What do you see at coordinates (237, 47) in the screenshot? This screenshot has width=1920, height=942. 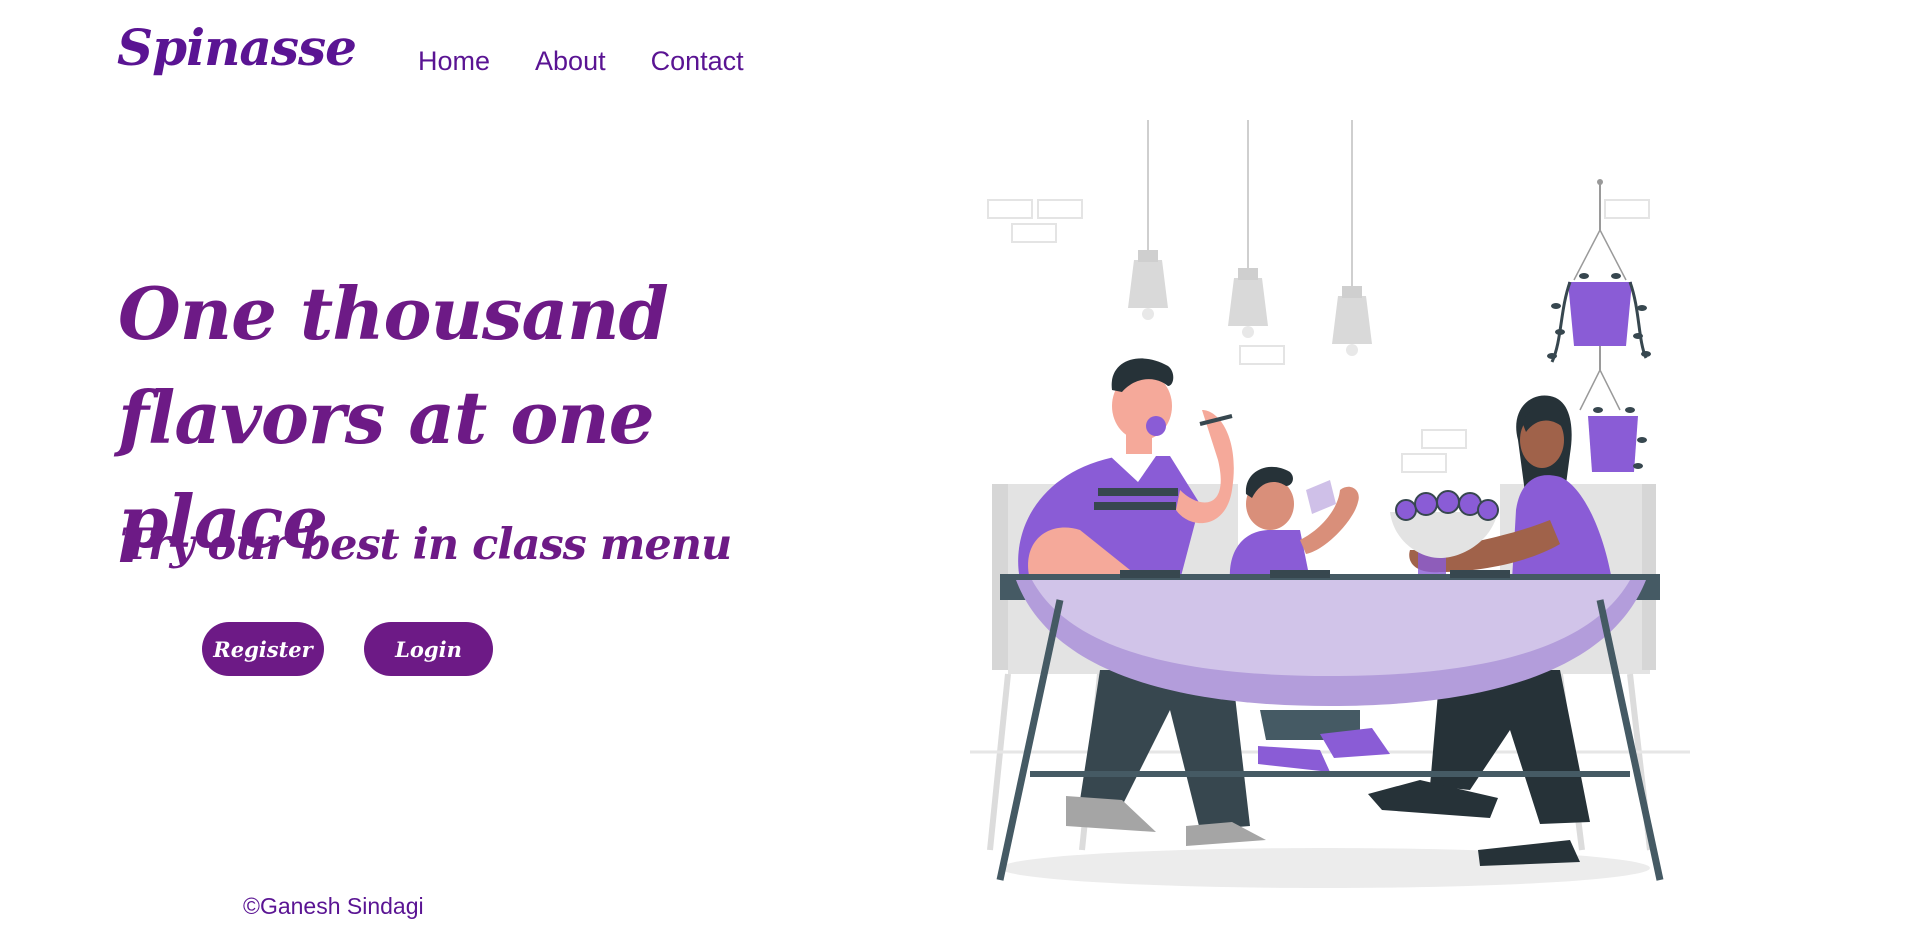 I see `brand-logo: Spinasse` at bounding box center [237, 47].